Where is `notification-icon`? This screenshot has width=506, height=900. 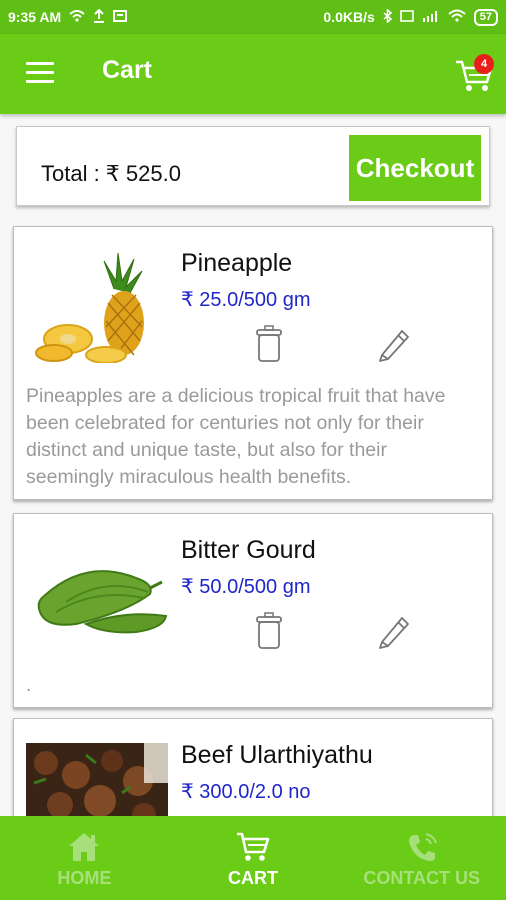 notification-icon is located at coordinates (120, 17).